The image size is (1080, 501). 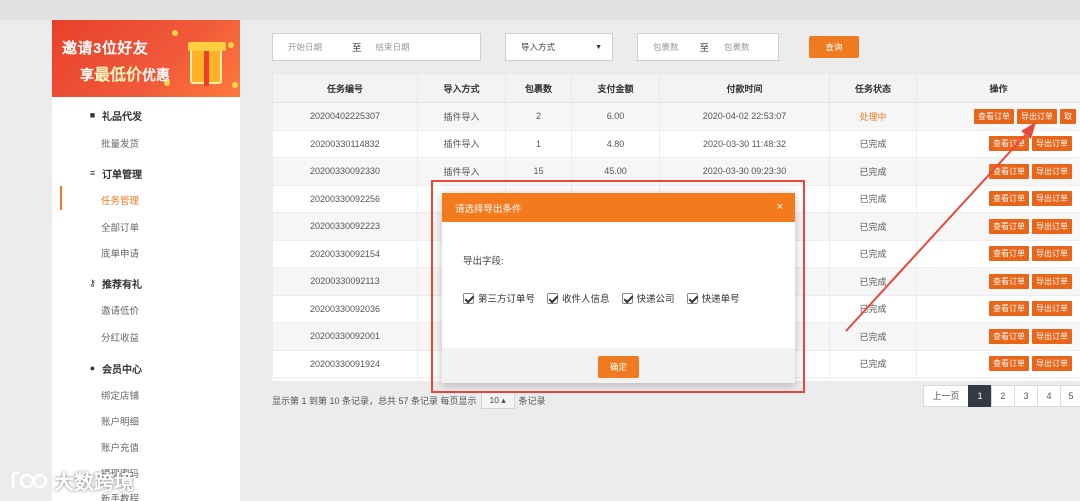 What do you see at coordinates (873, 88) in the screenshot?
I see `col-status: 任务状态` at bounding box center [873, 88].